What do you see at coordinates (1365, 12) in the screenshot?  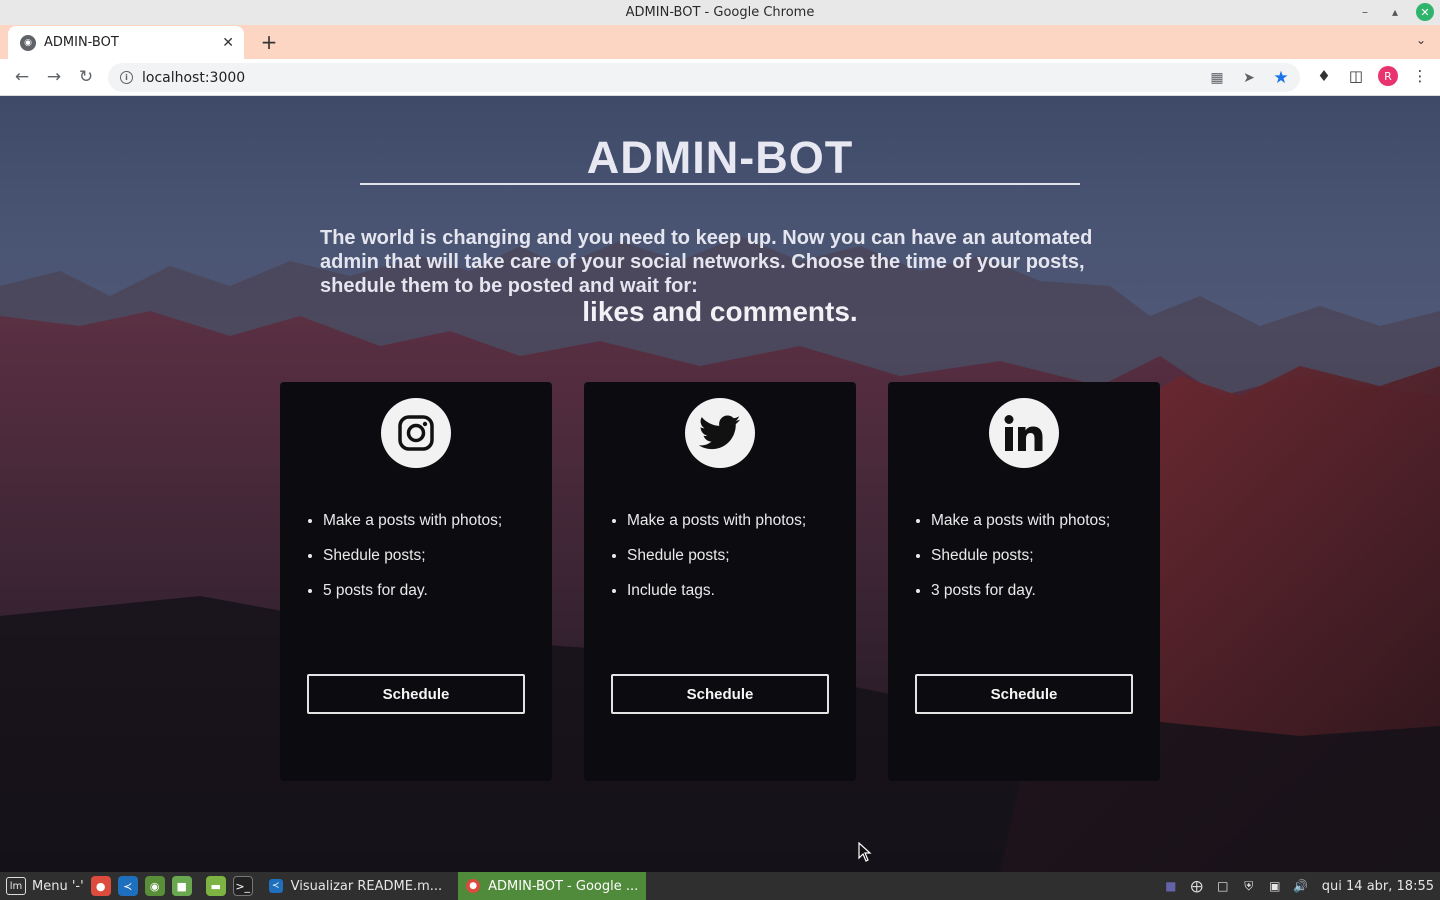 I see `minimize-icon: –` at bounding box center [1365, 12].